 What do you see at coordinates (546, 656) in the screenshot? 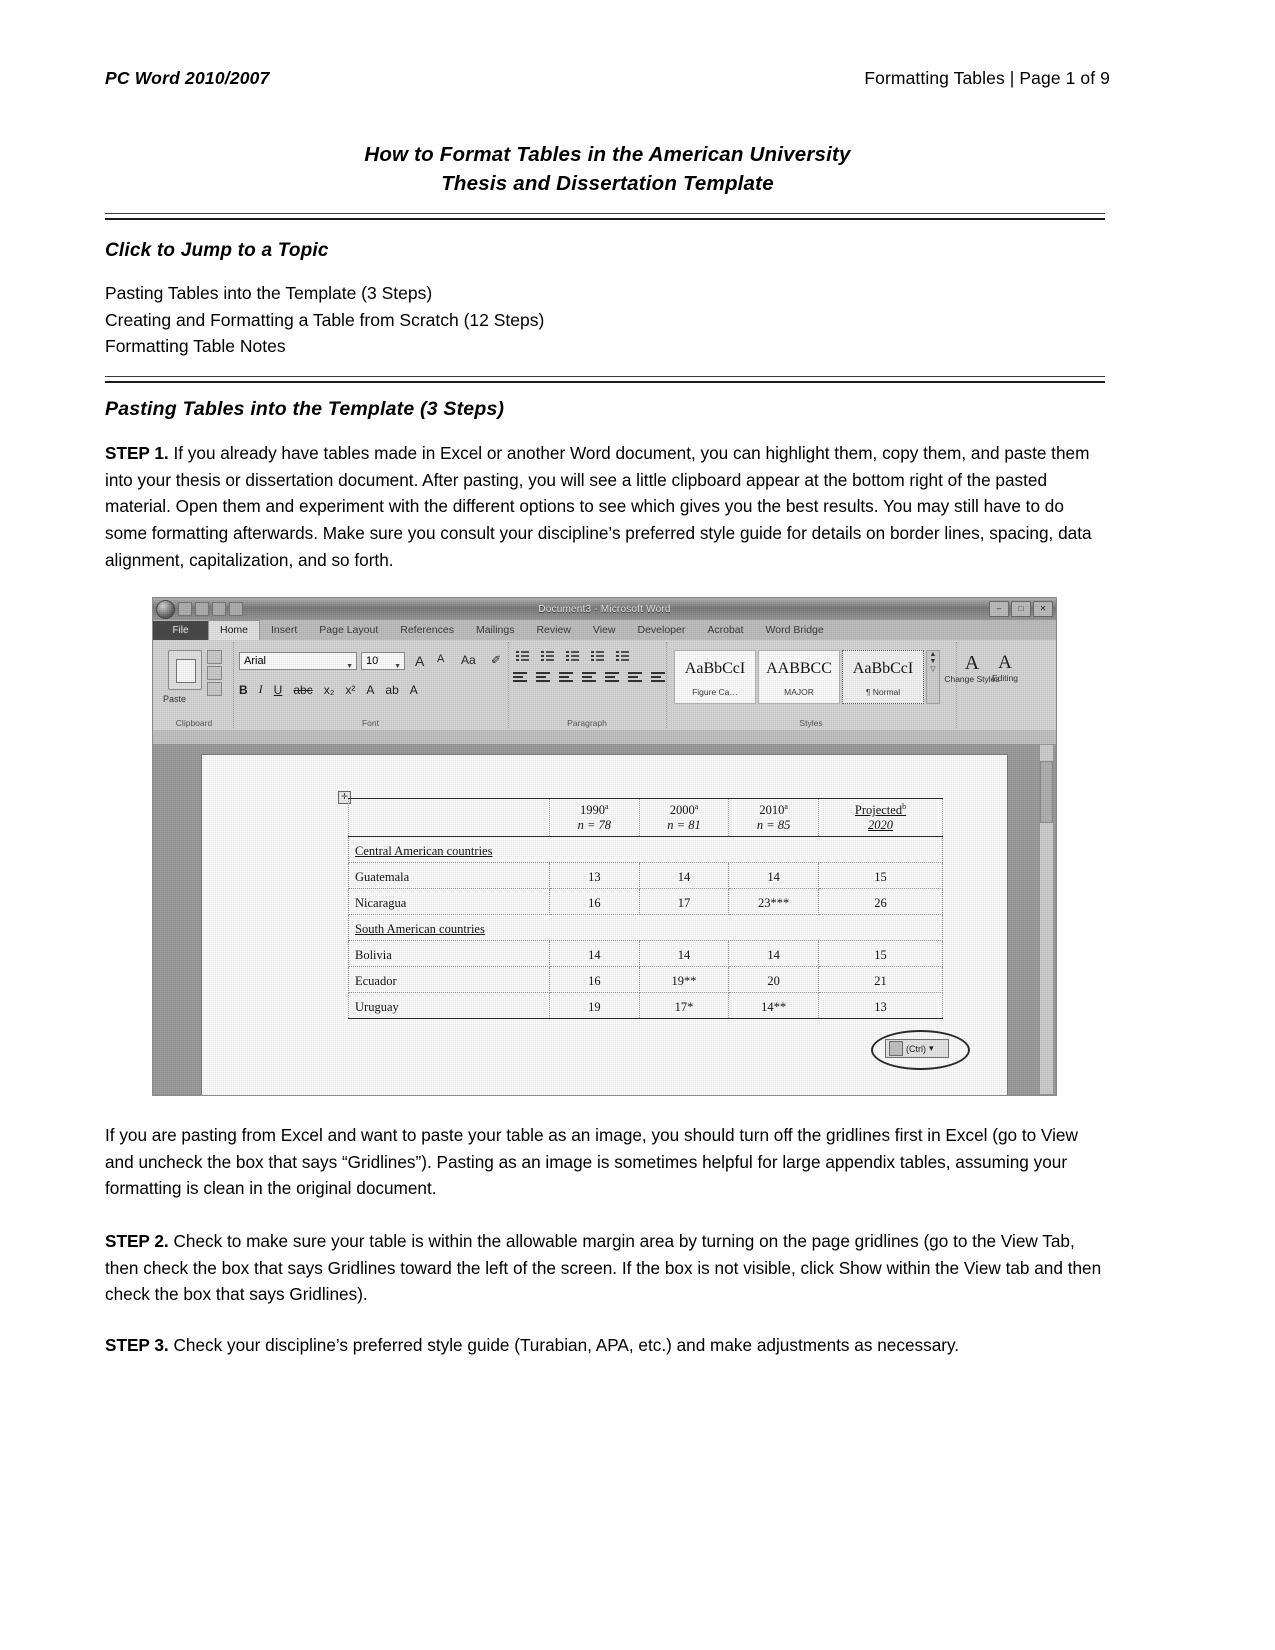
I see `numbered-list-icon` at bounding box center [546, 656].